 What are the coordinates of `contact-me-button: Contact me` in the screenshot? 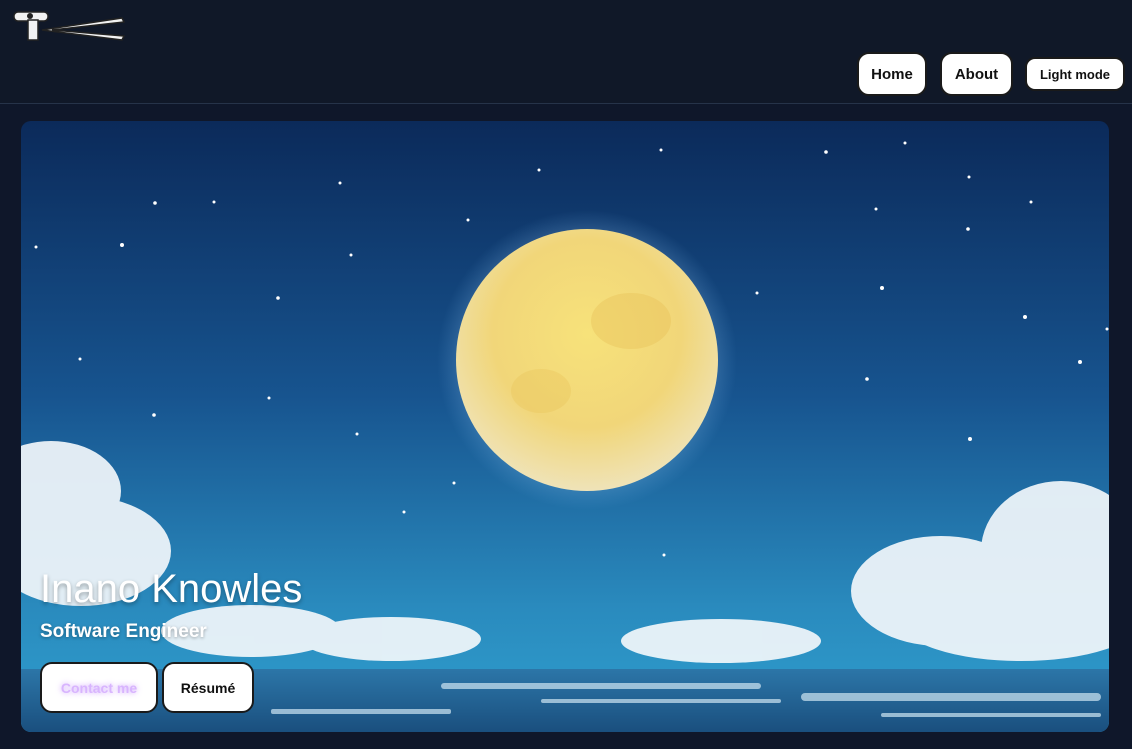 It's located at (99, 687).